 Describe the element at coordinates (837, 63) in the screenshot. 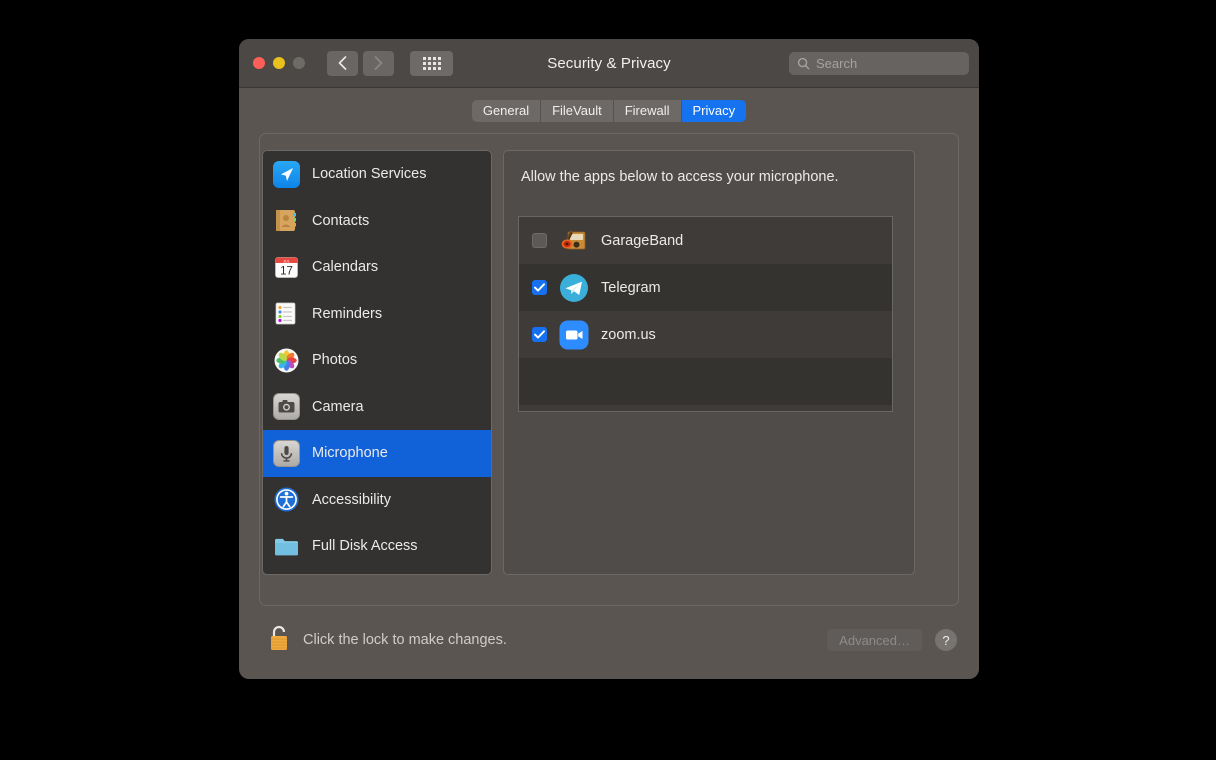

I see `search-input-placeholder: Search` at that location.